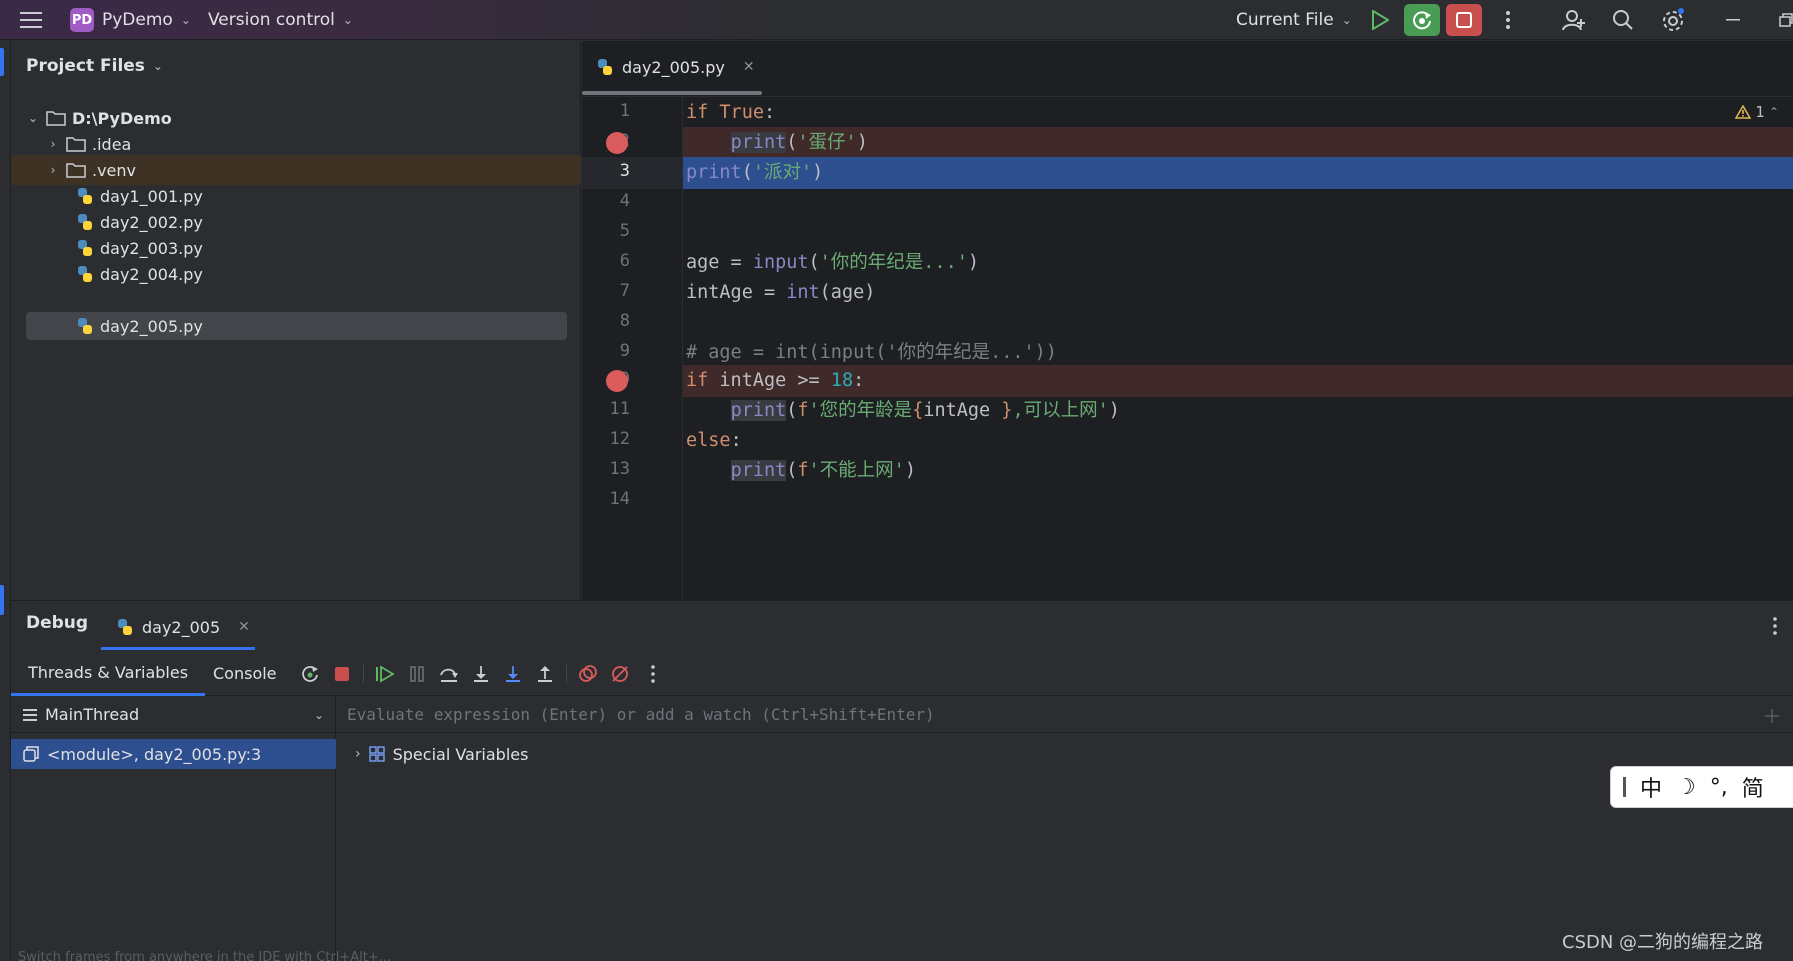  I want to click on more-actions-button, so click(1508, 20).